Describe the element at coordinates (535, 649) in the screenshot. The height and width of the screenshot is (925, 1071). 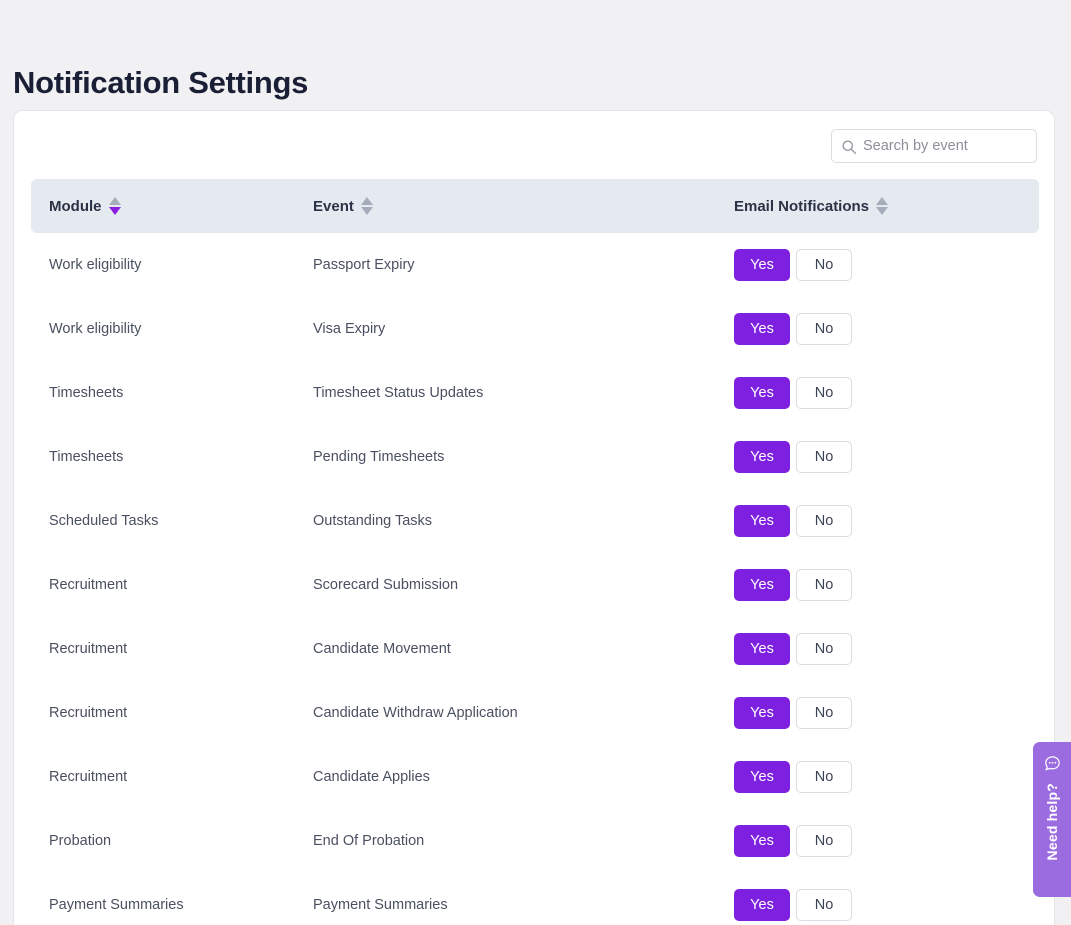
I see `table-row: Recruitment Candidate Movement Yes No` at that location.